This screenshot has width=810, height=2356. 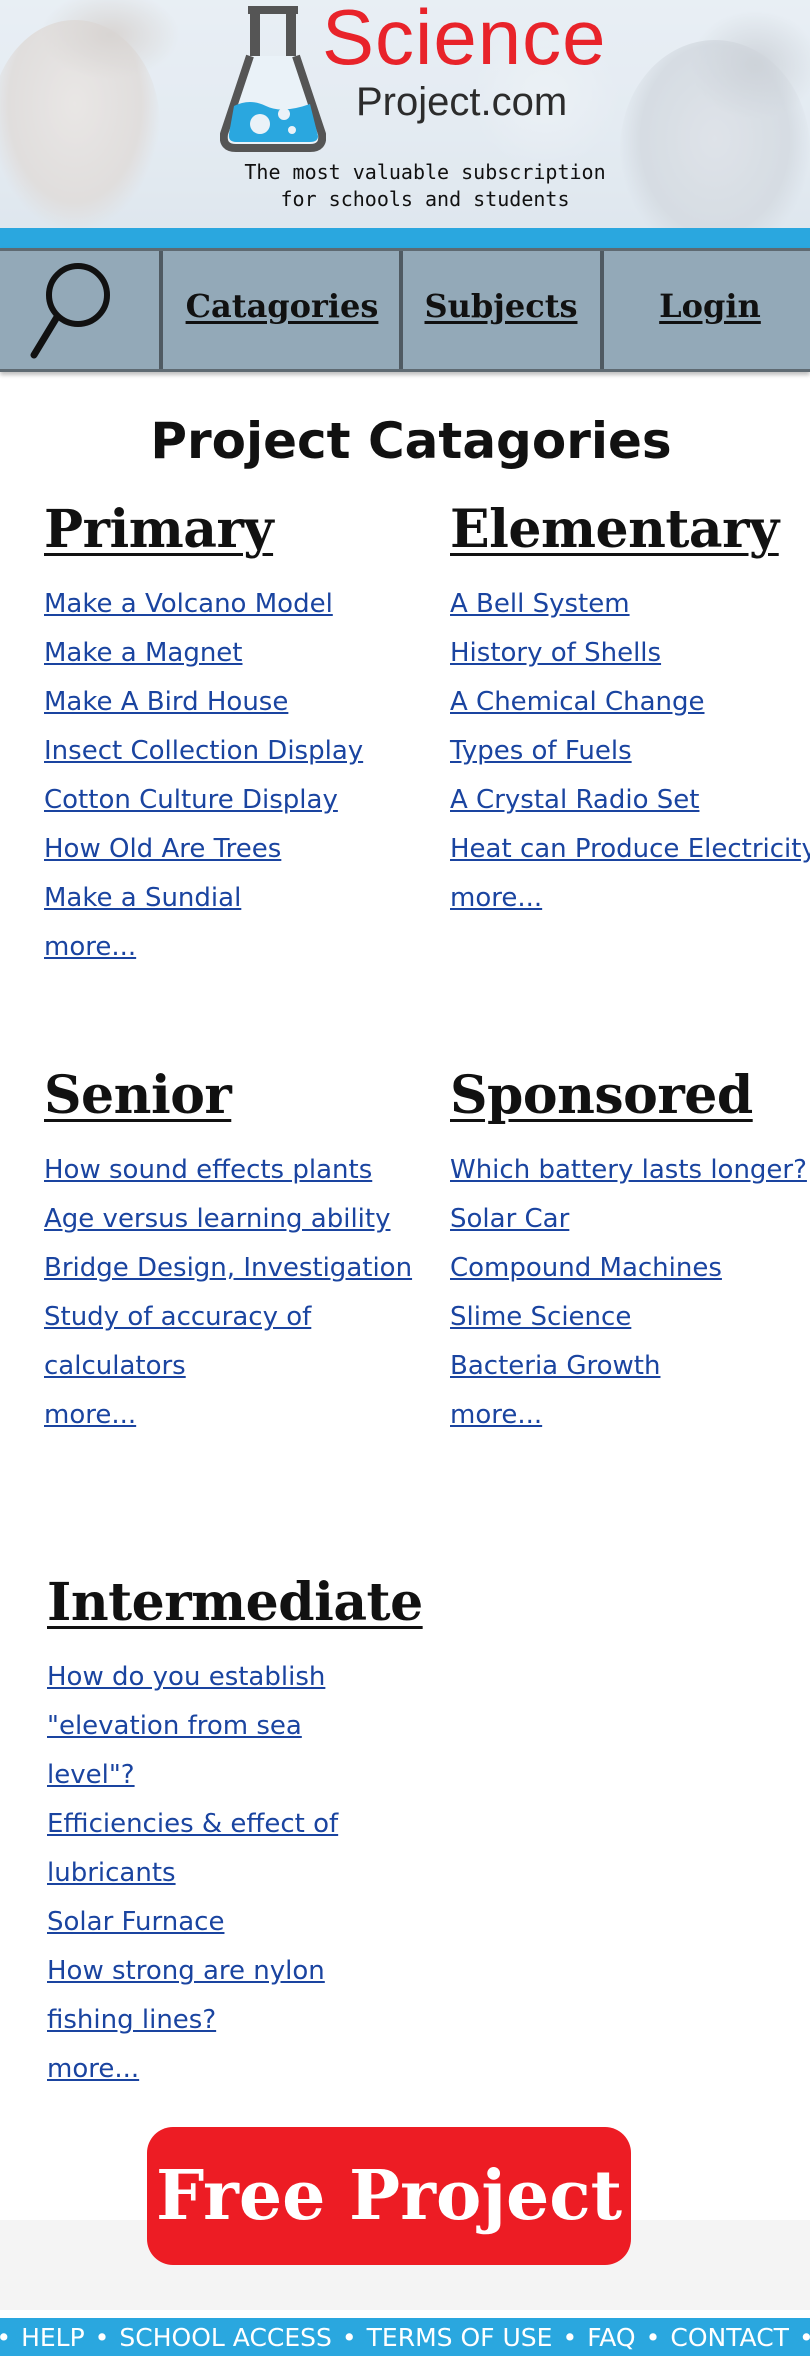 I want to click on project-link: Make a Sundial, so click(x=142, y=898).